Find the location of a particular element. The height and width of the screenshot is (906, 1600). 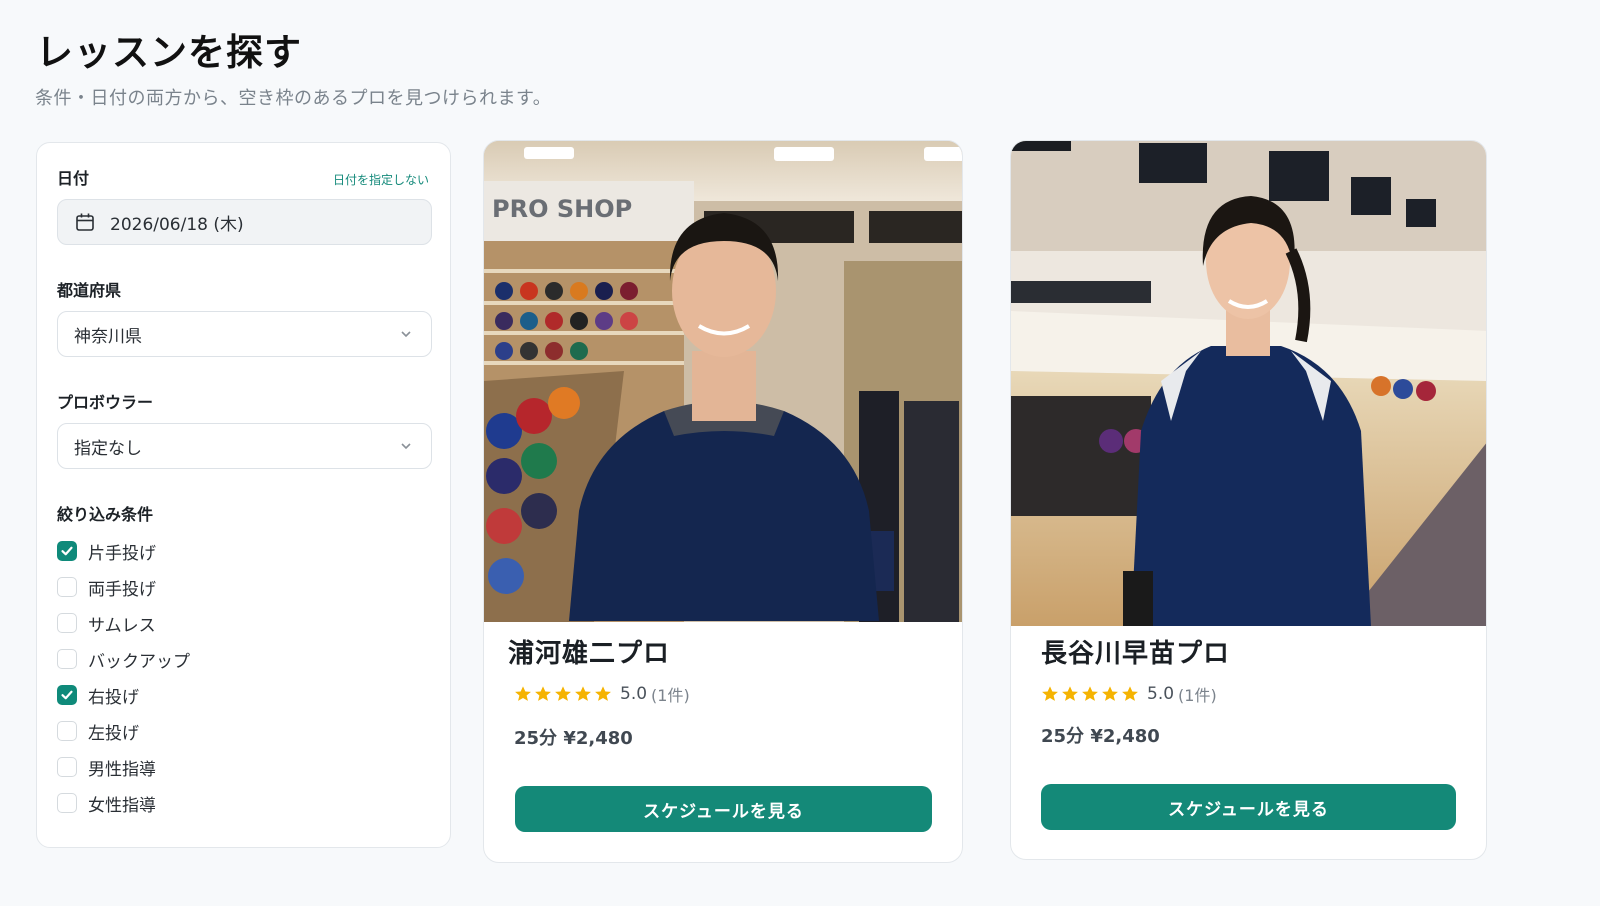

bowler-label: プロボウラー is located at coordinates (105, 402).